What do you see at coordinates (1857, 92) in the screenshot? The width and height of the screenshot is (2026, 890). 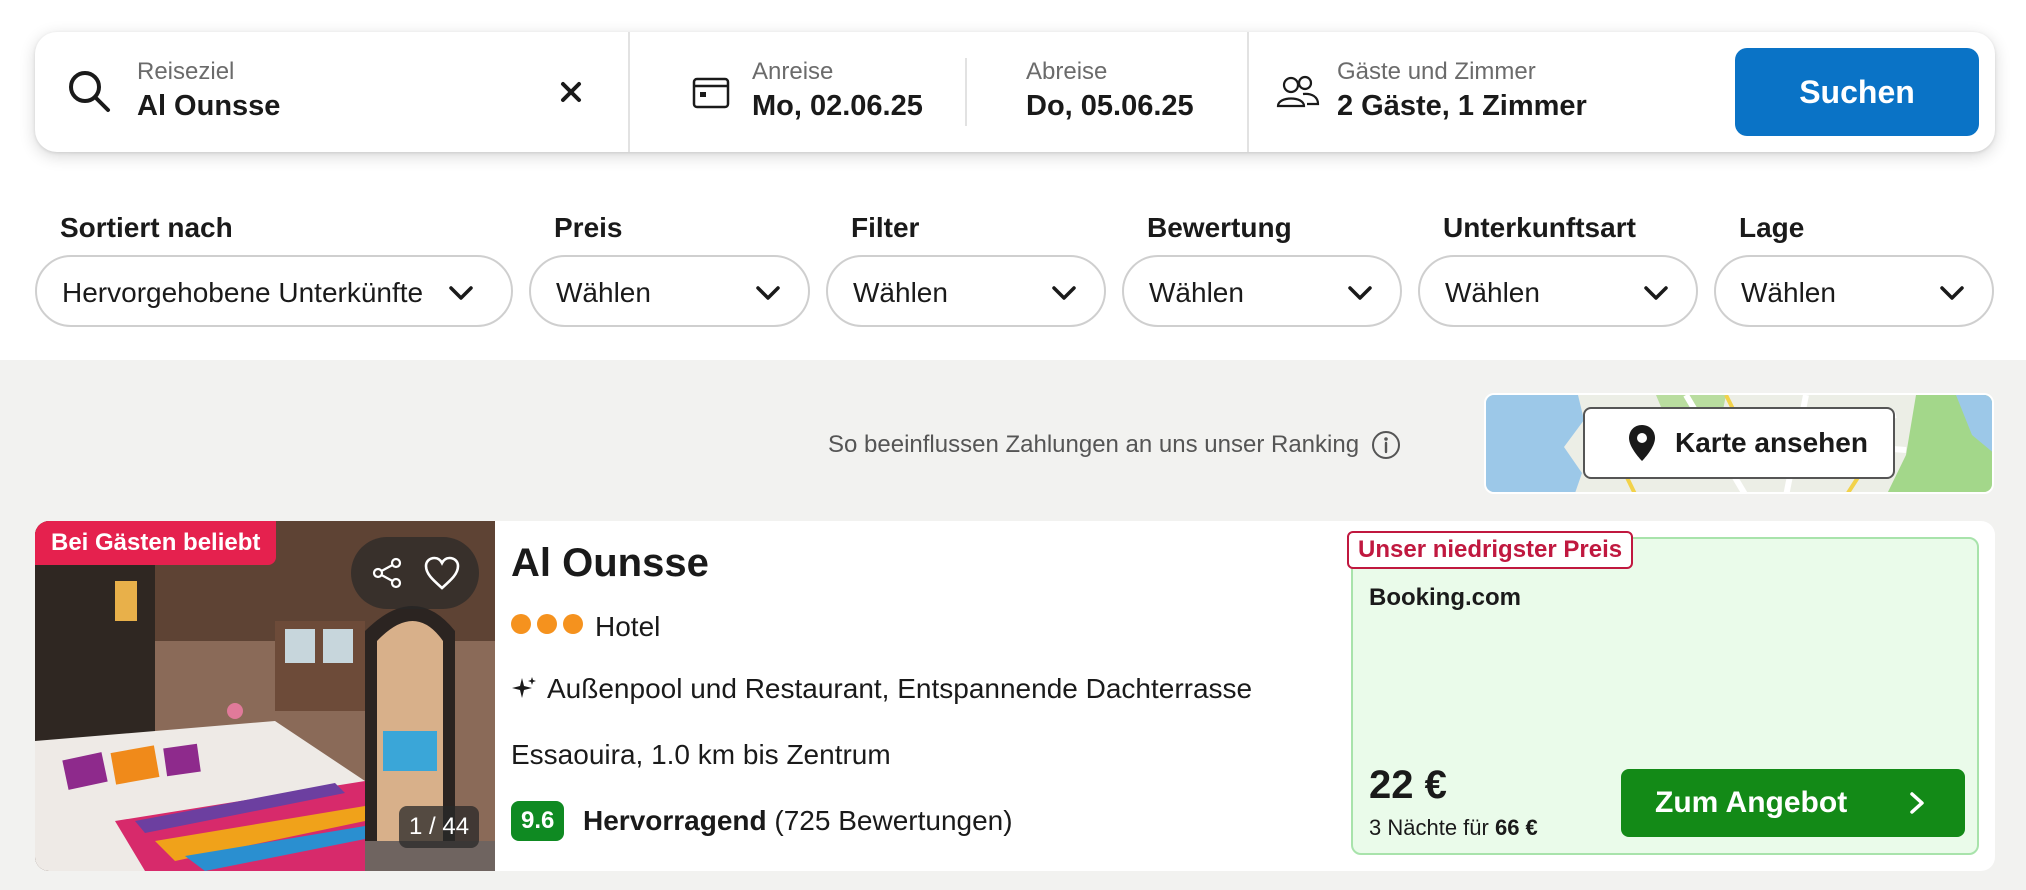 I see `search-button: Suchen` at bounding box center [1857, 92].